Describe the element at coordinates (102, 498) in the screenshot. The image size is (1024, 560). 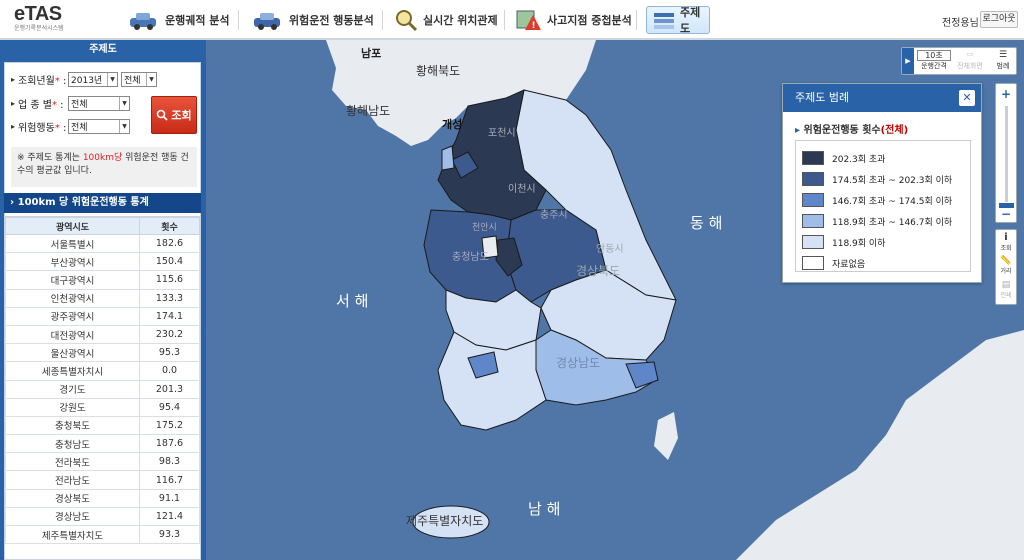
I see `table-row: 경상북도 91.1` at that location.